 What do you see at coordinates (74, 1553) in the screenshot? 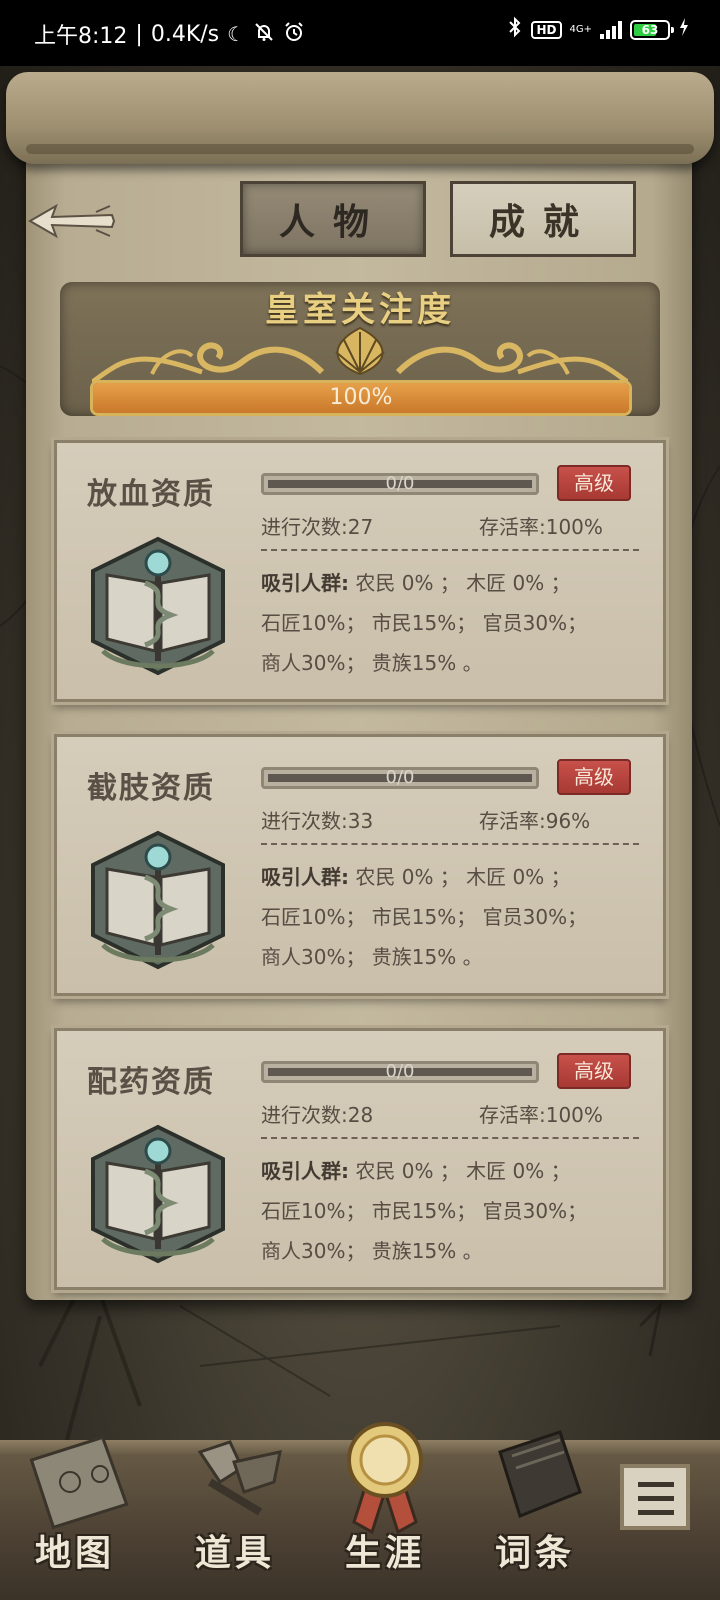
I see `nav-label: 地图` at bounding box center [74, 1553].